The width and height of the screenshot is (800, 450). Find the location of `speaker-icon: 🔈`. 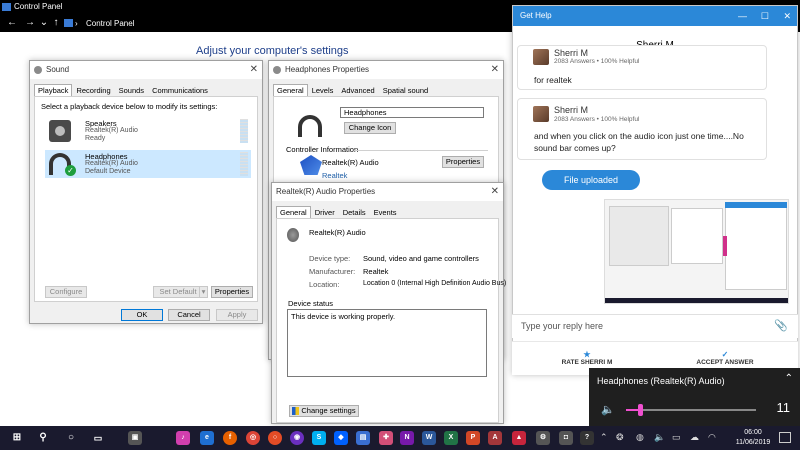

speaker-icon: 🔈 is located at coordinates (659, 437).